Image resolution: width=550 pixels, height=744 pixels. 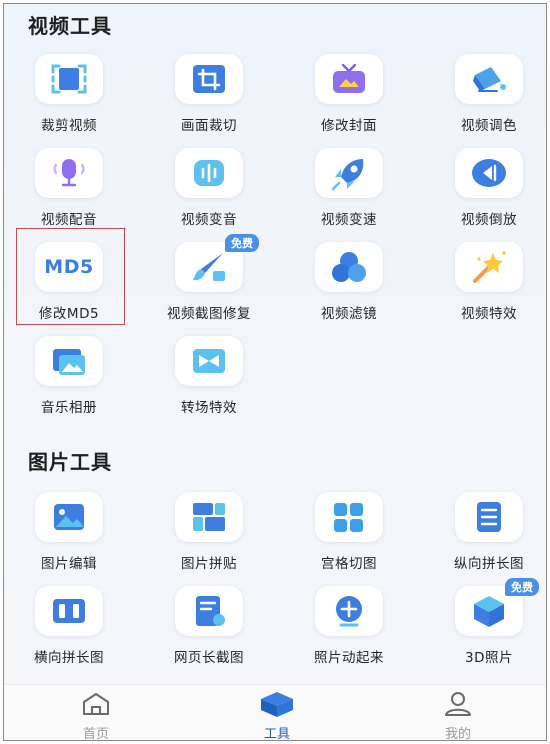 What do you see at coordinates (349, 126) in the screenshot?
I see `tool-label: 修改封面` at bounding box center [349, 126].